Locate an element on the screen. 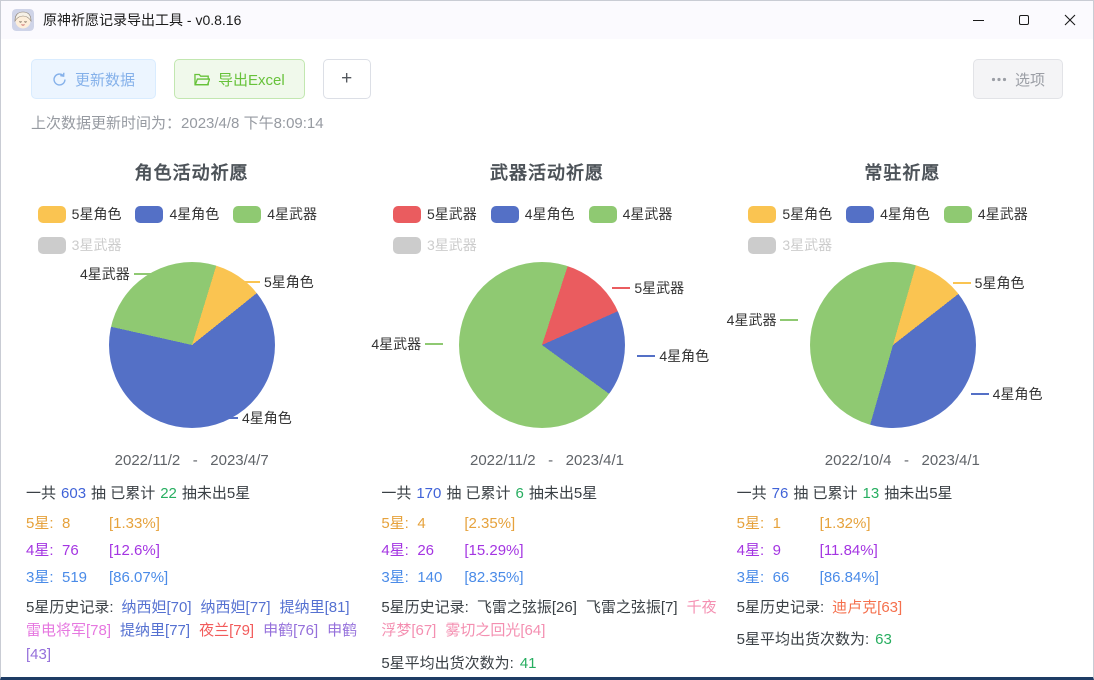 This screenshot has width=1094, height=680. total-line-text: 一共 is located at coordinates (751, 493).